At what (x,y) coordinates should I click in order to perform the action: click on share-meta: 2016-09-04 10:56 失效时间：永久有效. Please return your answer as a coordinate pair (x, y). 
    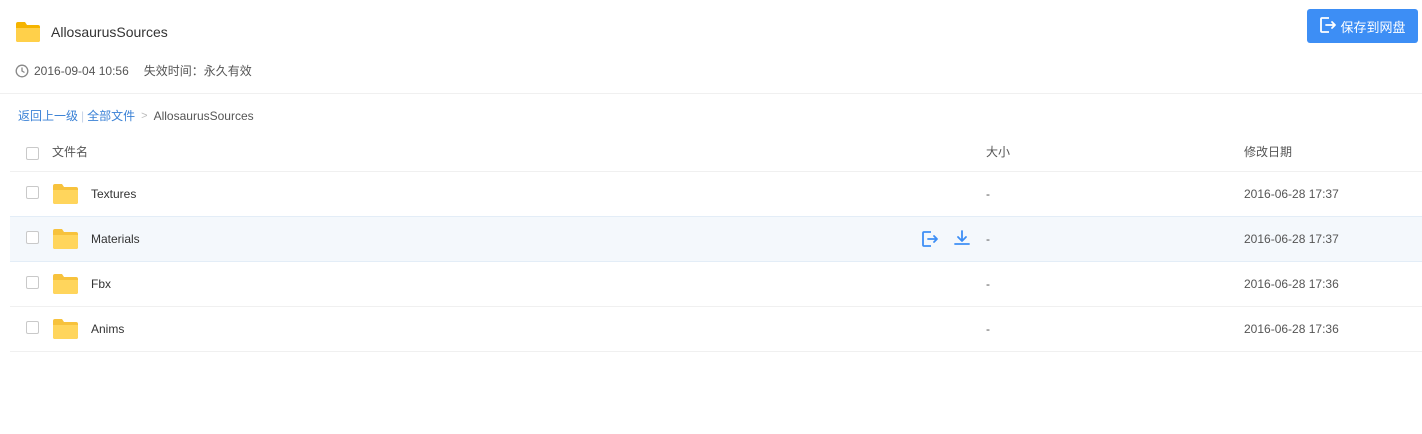
    Looking at the image, I should click on (133, 70).